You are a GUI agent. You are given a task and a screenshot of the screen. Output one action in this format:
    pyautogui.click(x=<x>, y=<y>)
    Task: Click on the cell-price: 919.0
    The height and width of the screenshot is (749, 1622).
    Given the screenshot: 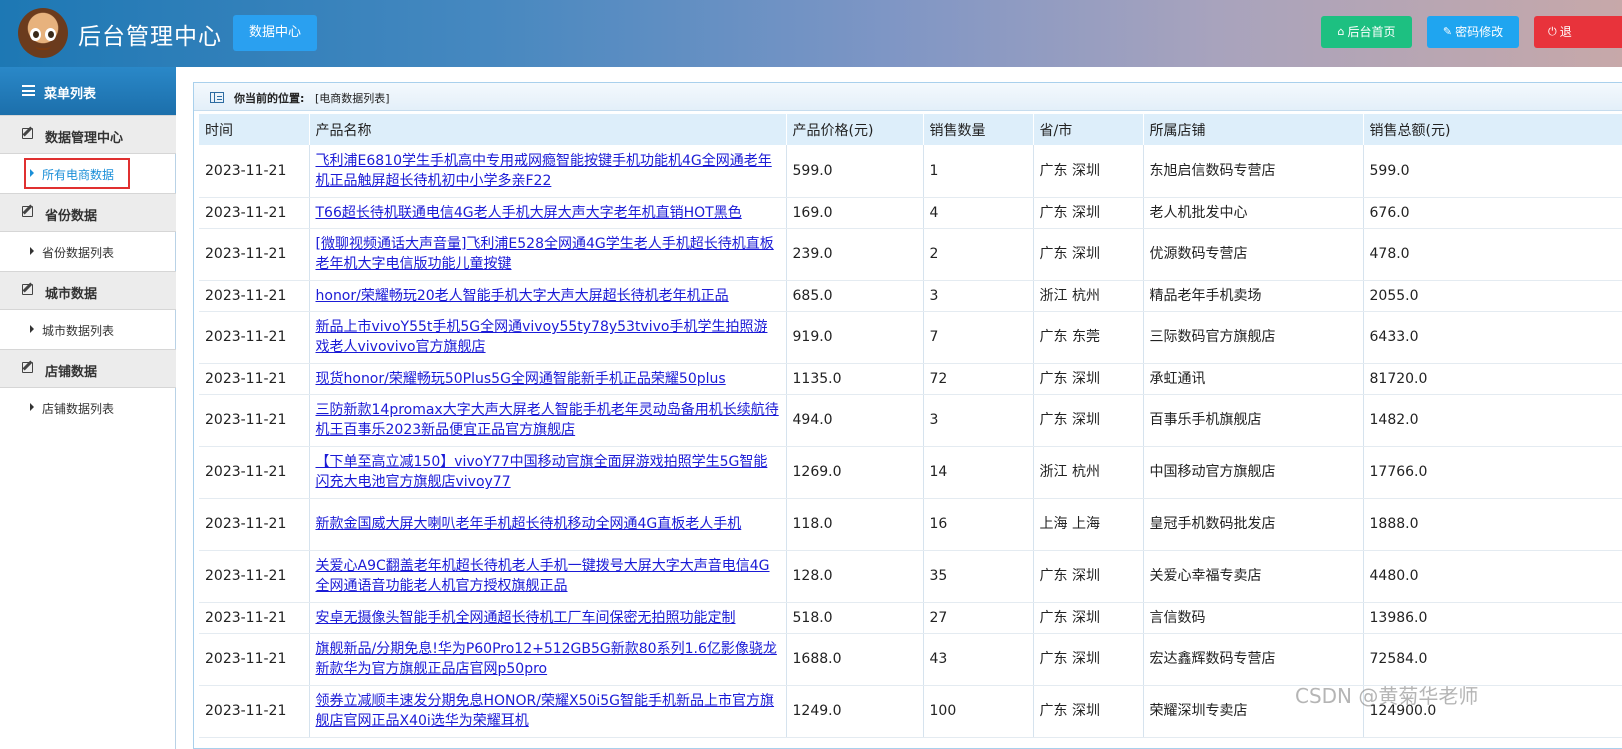 What is the action you would take?
    pyautogui.click(x=855, y=337)
    